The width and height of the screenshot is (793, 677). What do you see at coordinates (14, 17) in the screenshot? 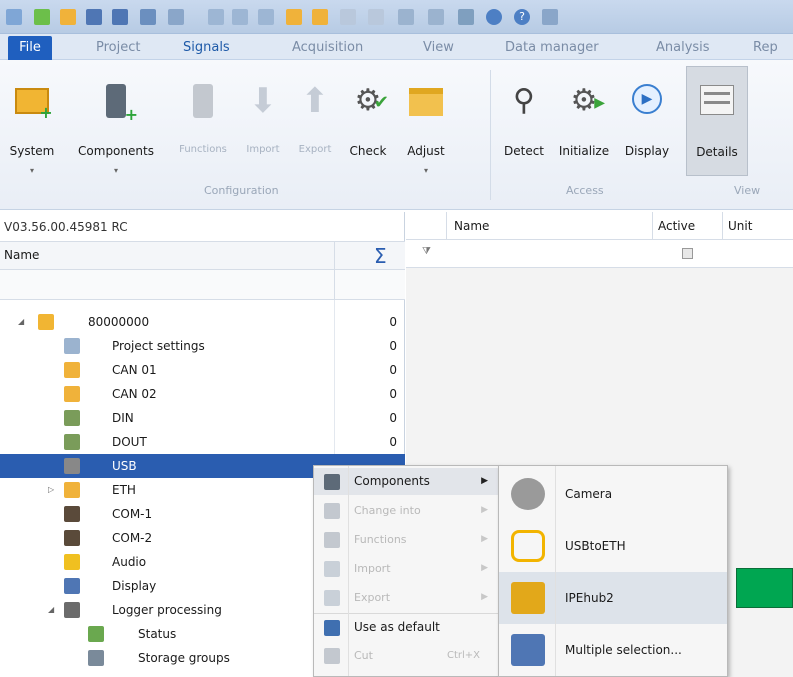
I see `app-menu-icon` at bounding box center [14, 17].